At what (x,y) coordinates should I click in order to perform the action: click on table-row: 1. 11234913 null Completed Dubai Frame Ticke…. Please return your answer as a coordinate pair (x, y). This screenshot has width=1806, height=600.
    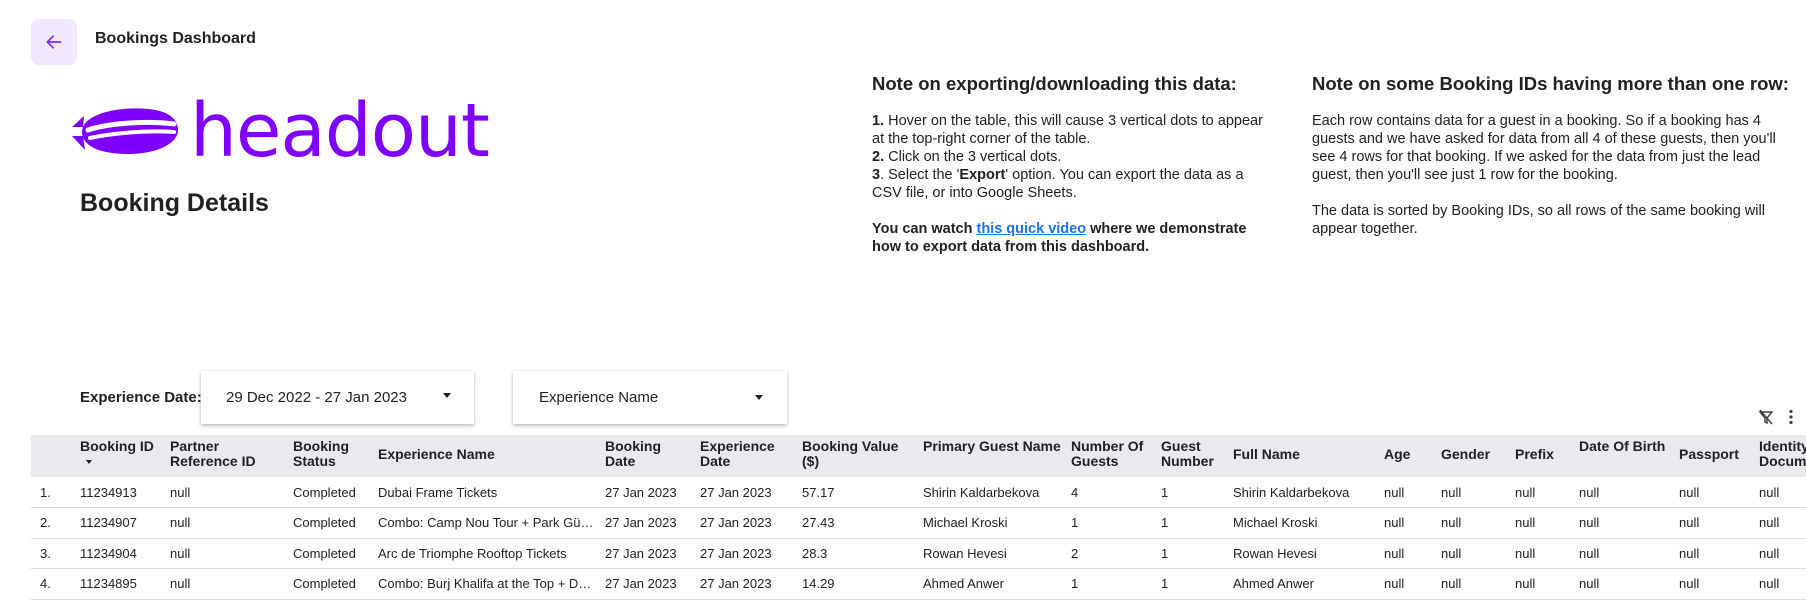
    Looking at the image, I should click on (918, 492).